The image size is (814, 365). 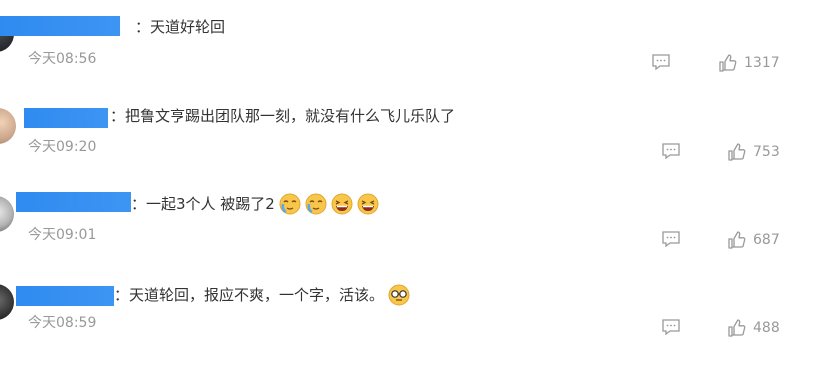 I want to click on comment-text: ：一起3个人 被踢了2, so click(x=255, y=204).